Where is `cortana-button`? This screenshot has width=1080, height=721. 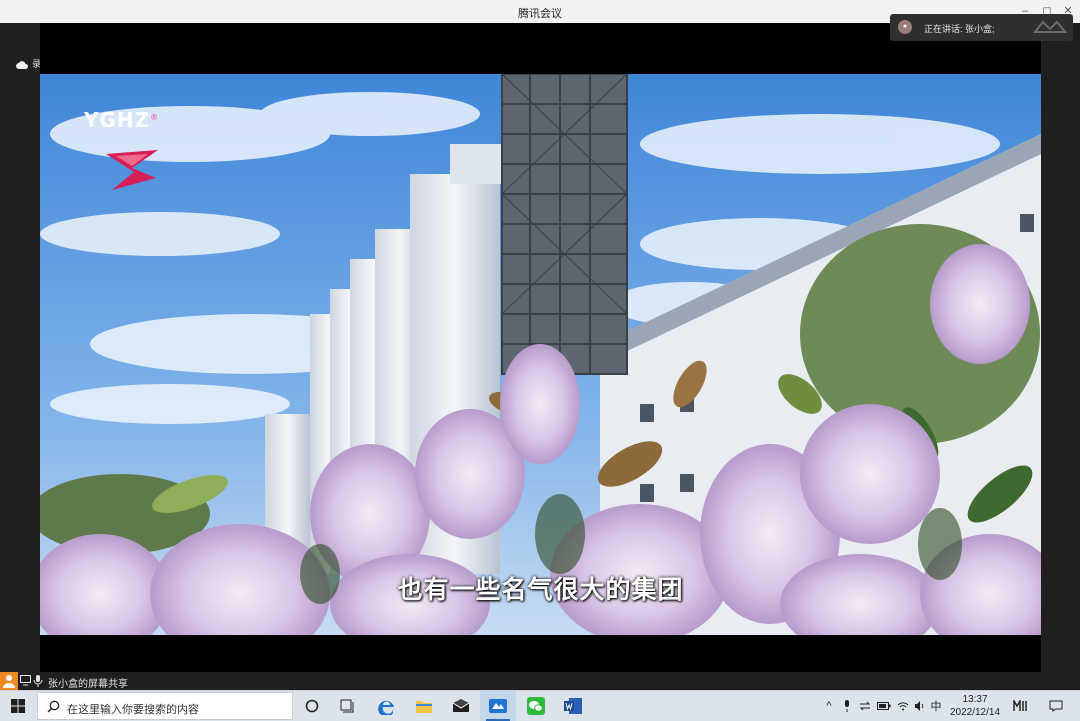
cortana-button is located at coordinates (312, 706).